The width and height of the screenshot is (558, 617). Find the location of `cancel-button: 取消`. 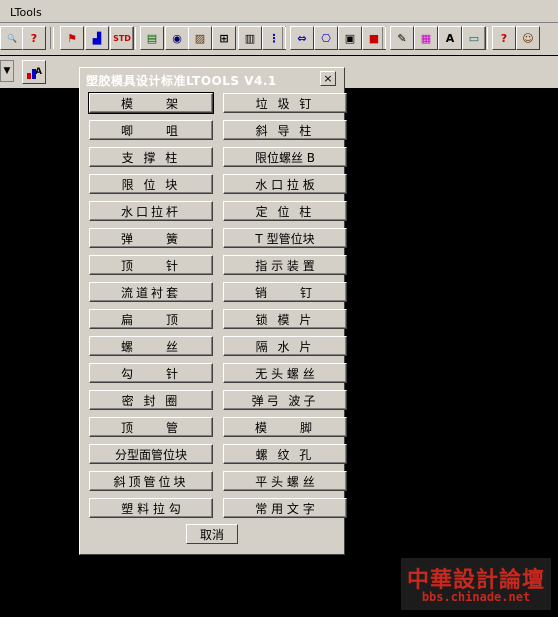

cancel-button: 取消 is located at coordinates (212, 534).